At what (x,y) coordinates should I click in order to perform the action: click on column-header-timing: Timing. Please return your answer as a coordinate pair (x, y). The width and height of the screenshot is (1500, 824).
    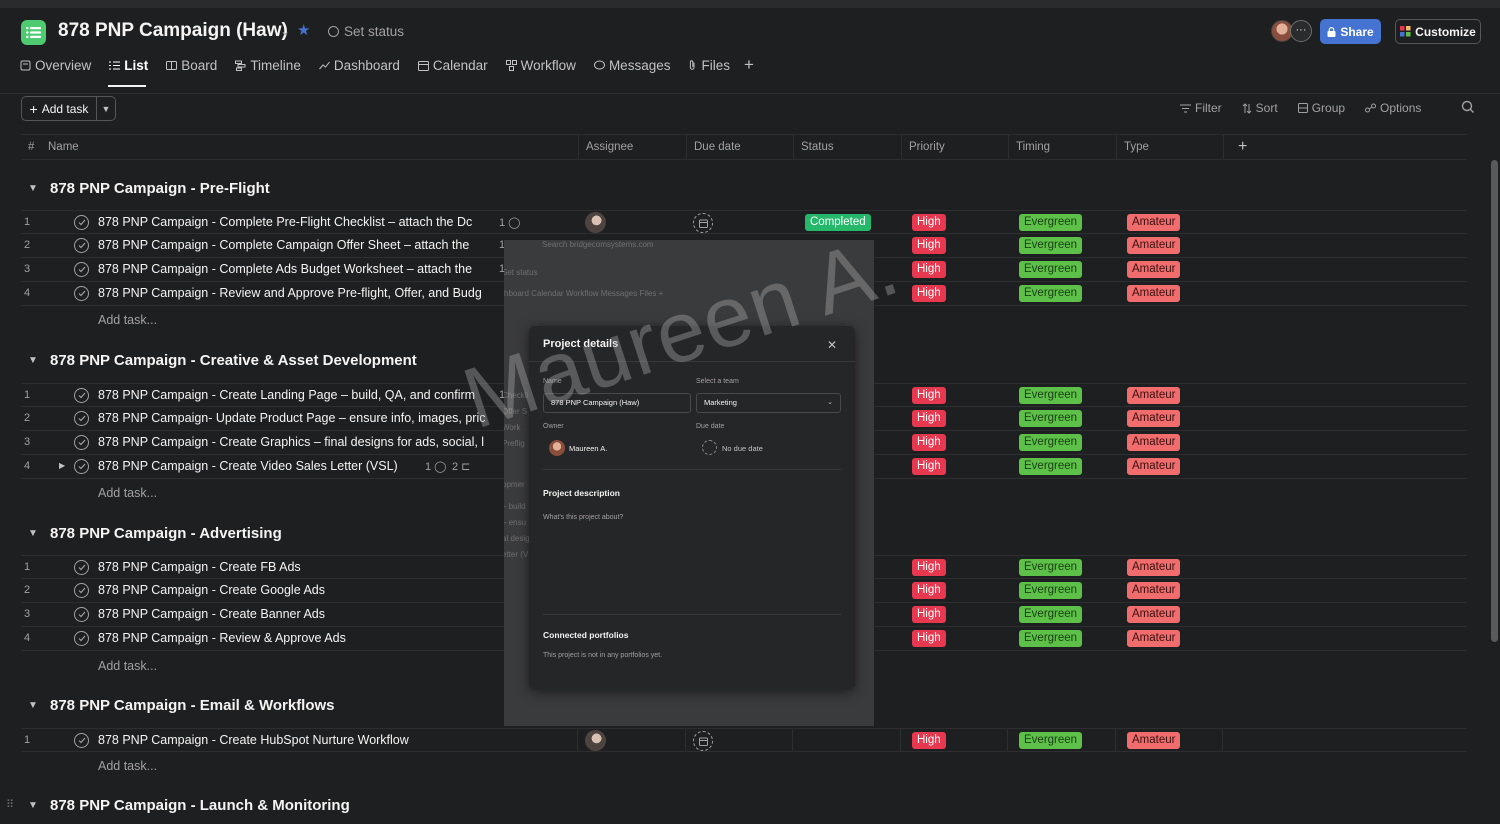
    Looking at the image, I should click on (1029, 147).